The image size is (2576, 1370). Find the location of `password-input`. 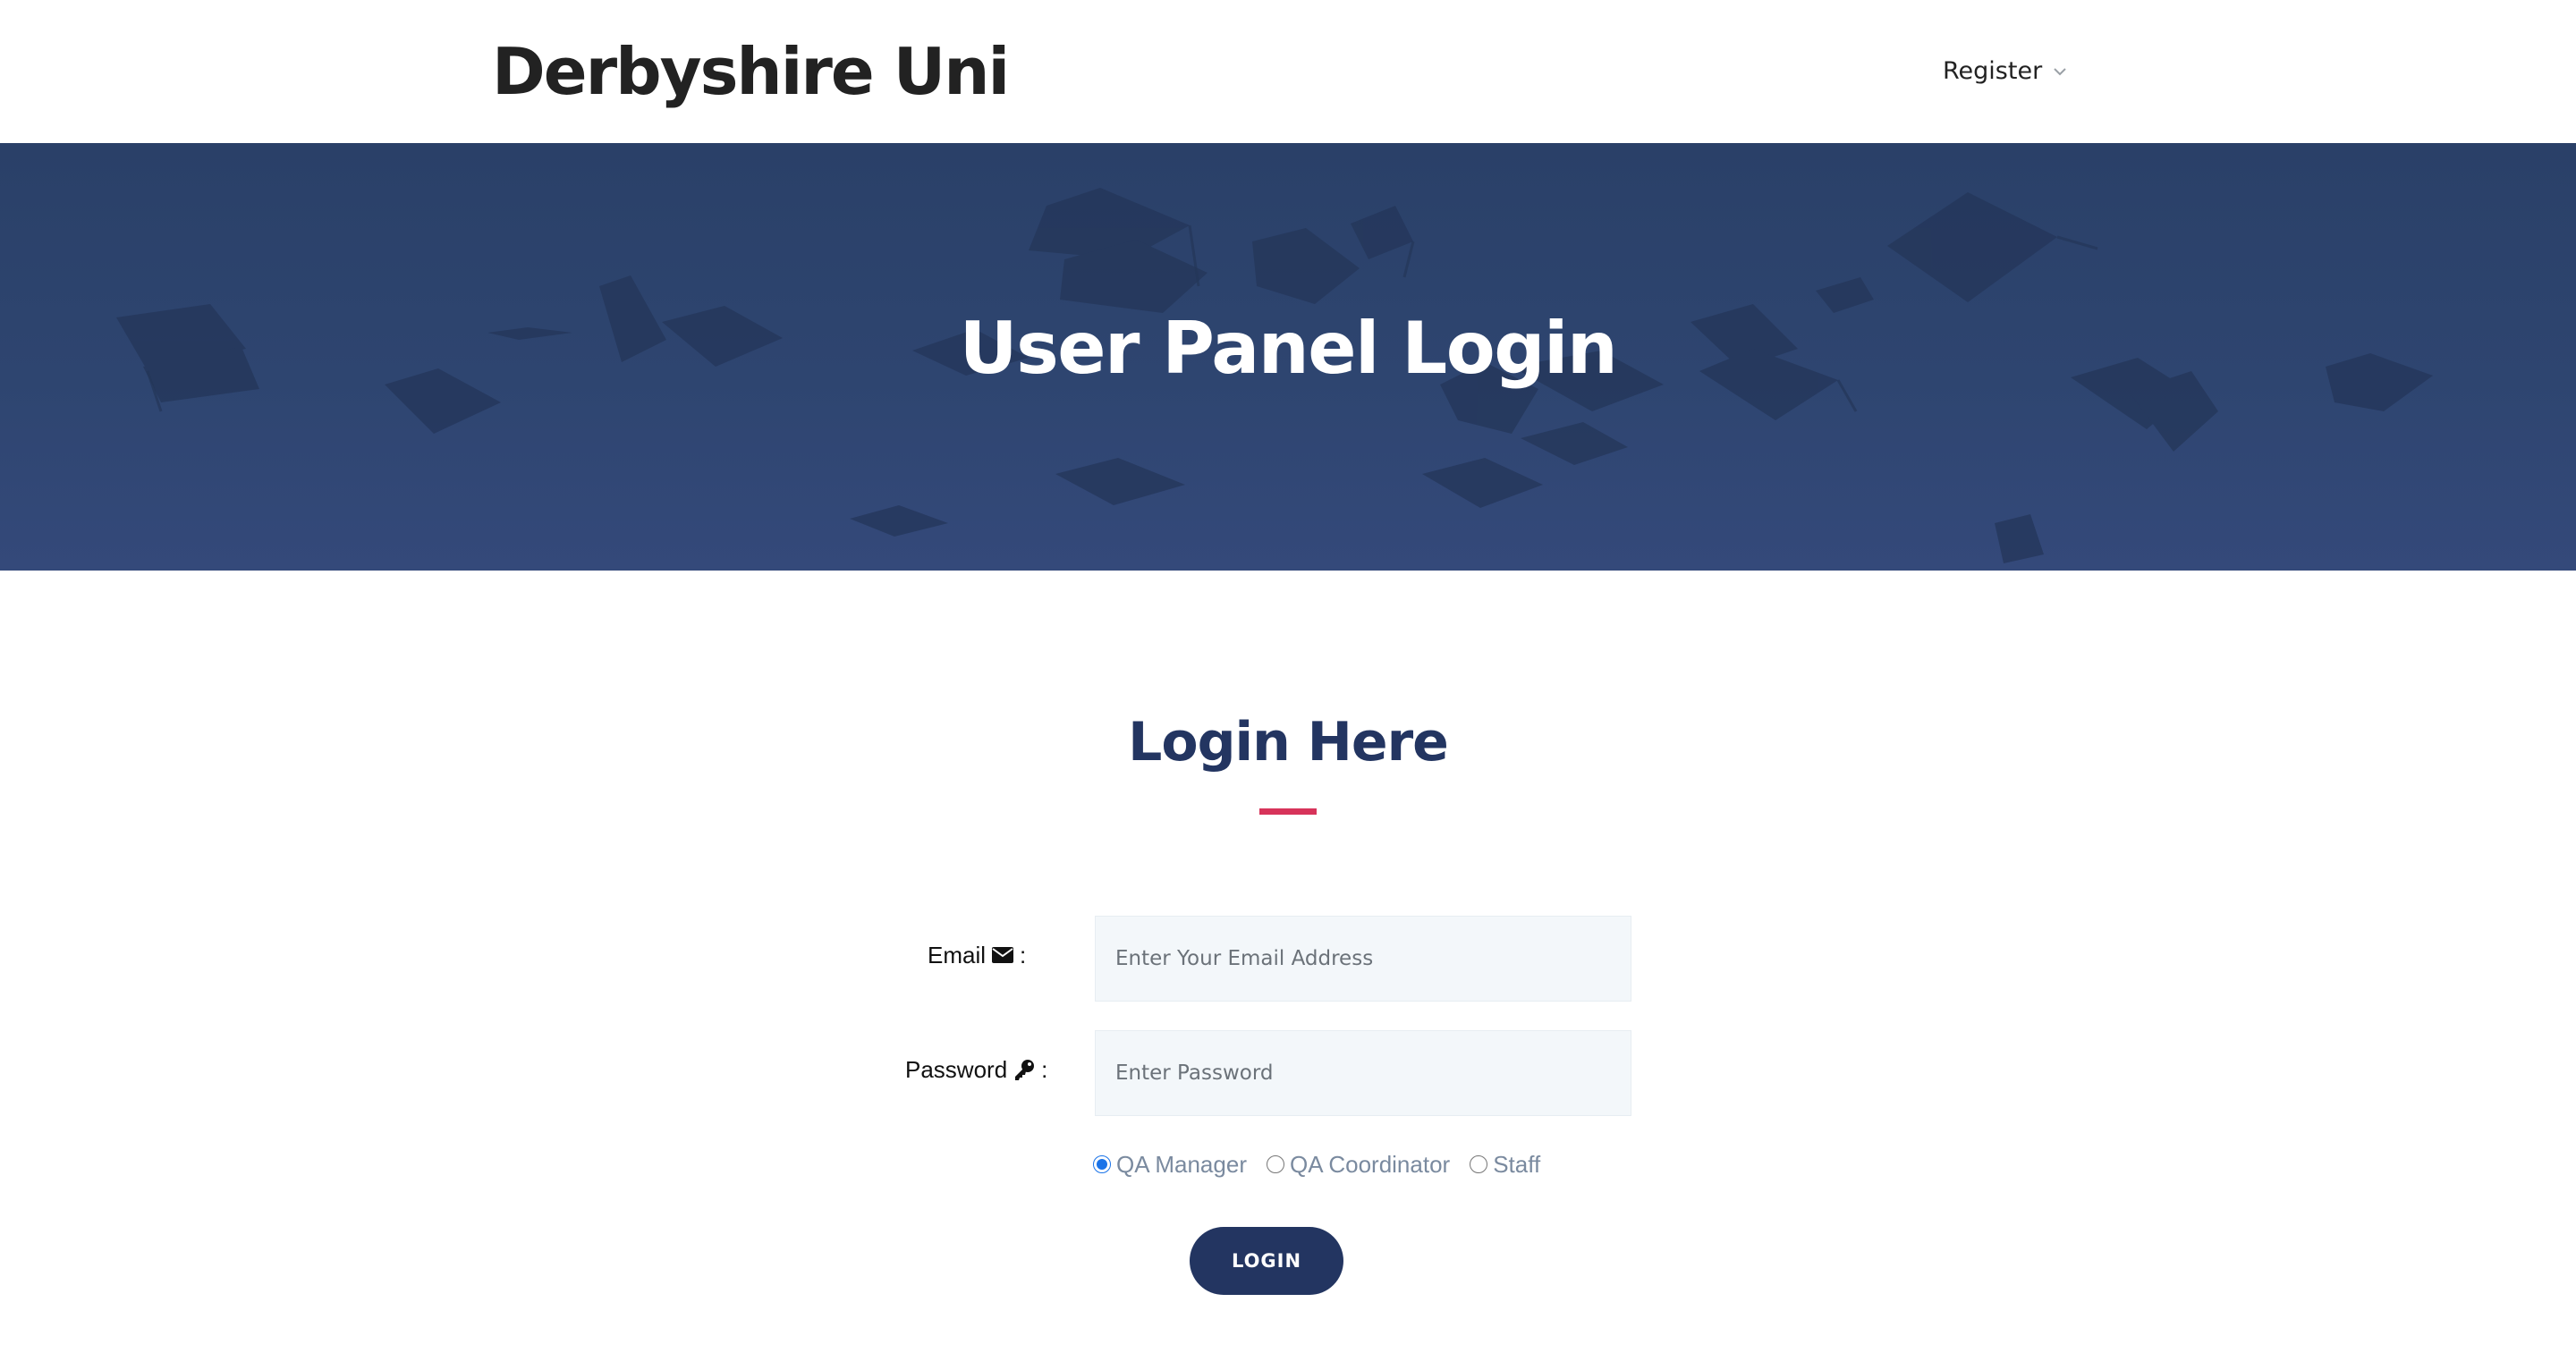

password-input is located at coordinates (1363, 1073).